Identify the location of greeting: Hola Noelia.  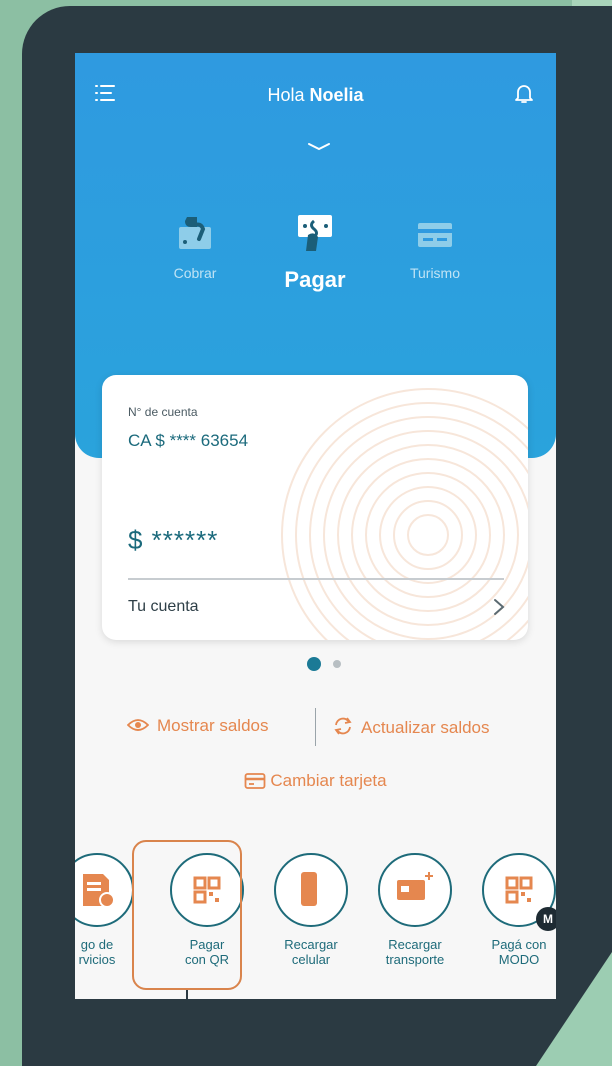
(315, 95).